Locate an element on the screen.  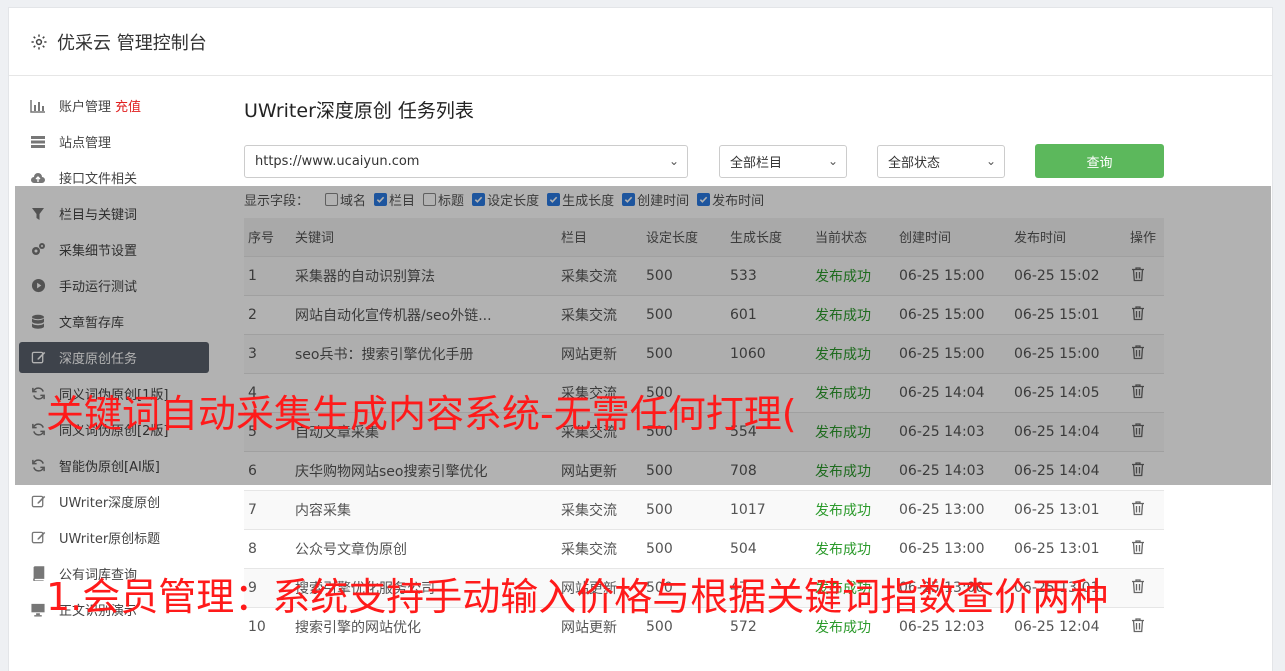
overlay-caption-2: 1.会员管理：系统支持手动输入价格与根据关键词指数查价两种 is located at coordinates (577, 597).